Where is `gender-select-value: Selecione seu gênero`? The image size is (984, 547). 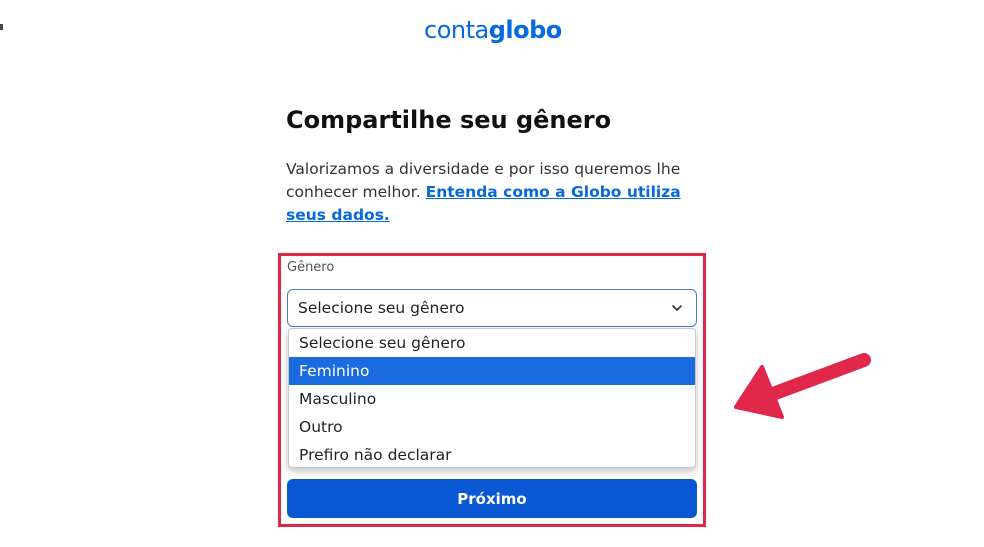 gender-select-value: Selecione seu gênero is located at coordinates (381, 308).